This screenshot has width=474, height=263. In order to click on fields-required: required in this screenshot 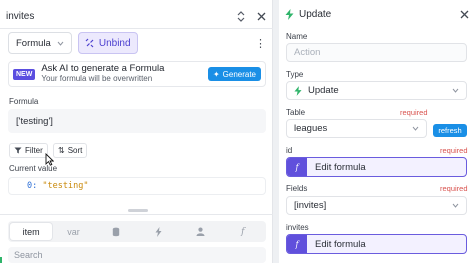, I will do `click(454, 188)`.